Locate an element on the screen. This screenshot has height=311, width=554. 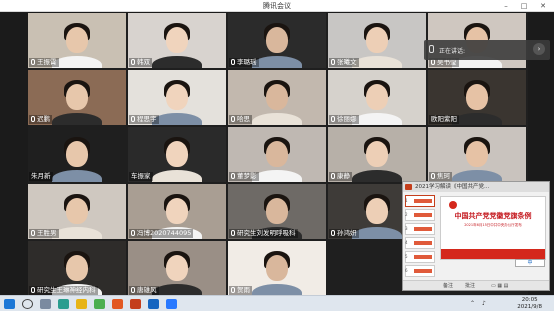
participant-tile: 程思宇 is located at coordinates (177, 97).